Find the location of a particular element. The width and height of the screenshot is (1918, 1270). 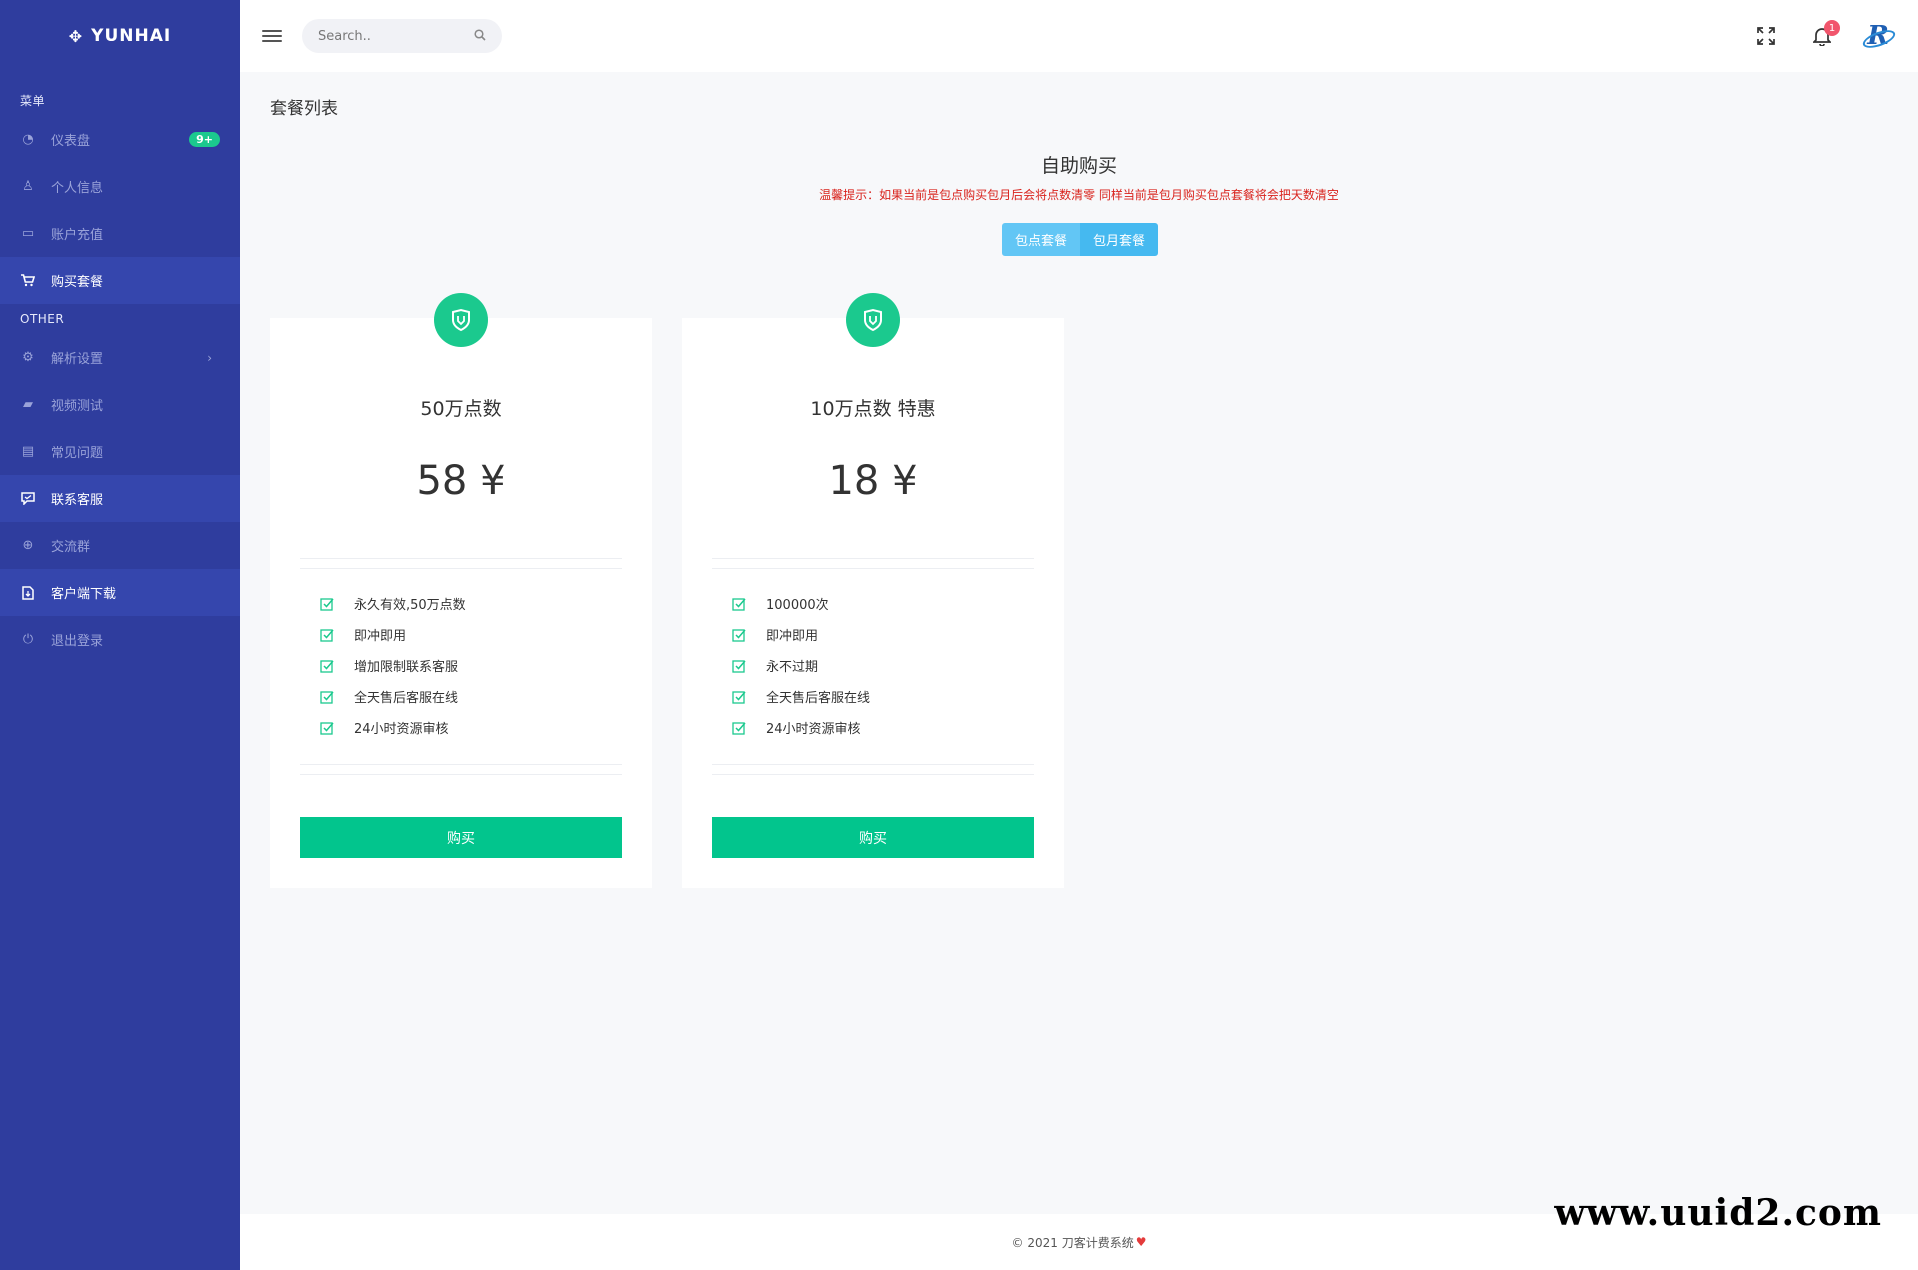

sidebar-item-dashboard: ◔ 仪表盘 9+ is located at coordinates (120, 139).